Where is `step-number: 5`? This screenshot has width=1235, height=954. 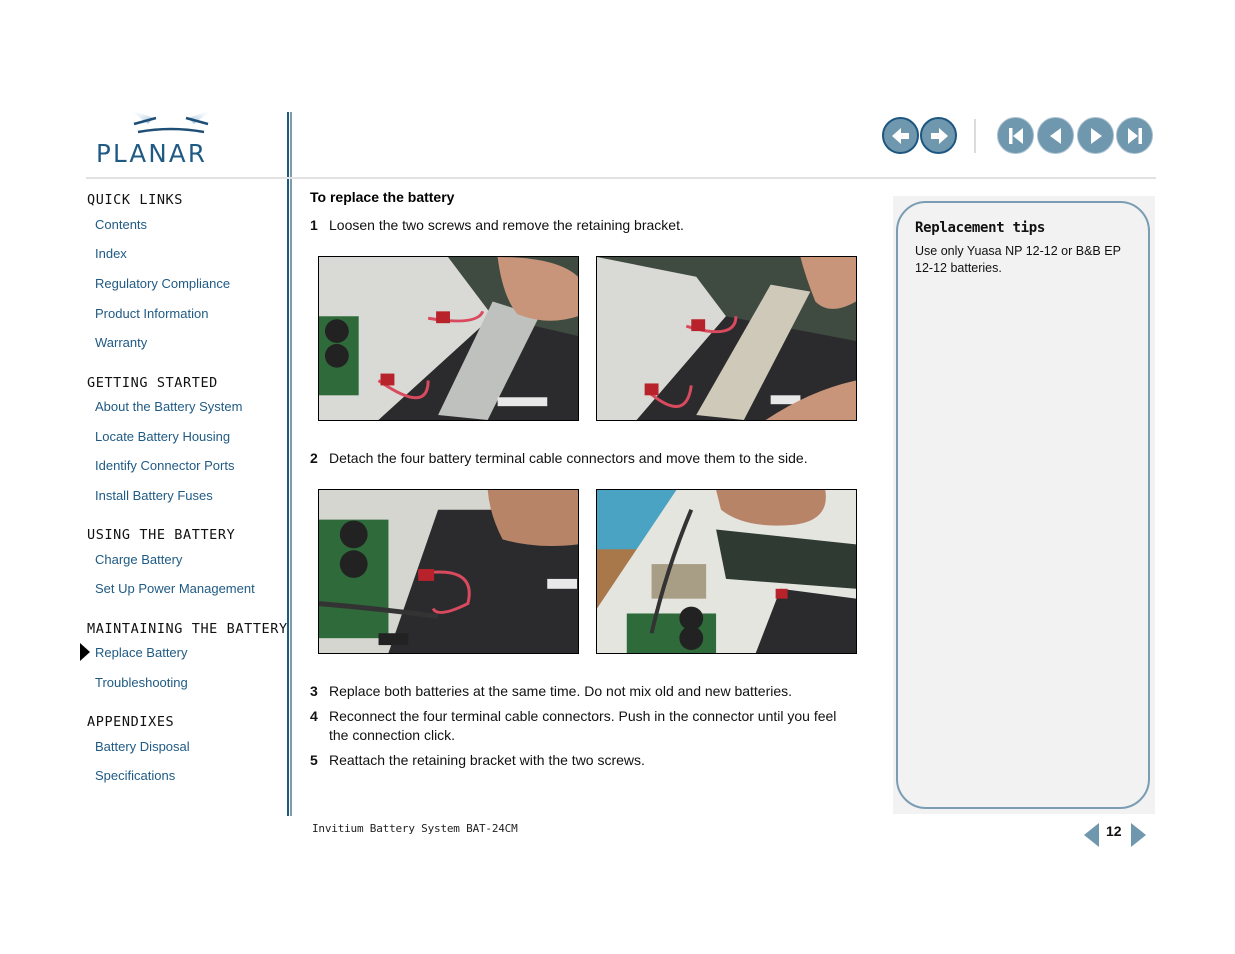 step-number: 5 is located at coordinates (314, 760).